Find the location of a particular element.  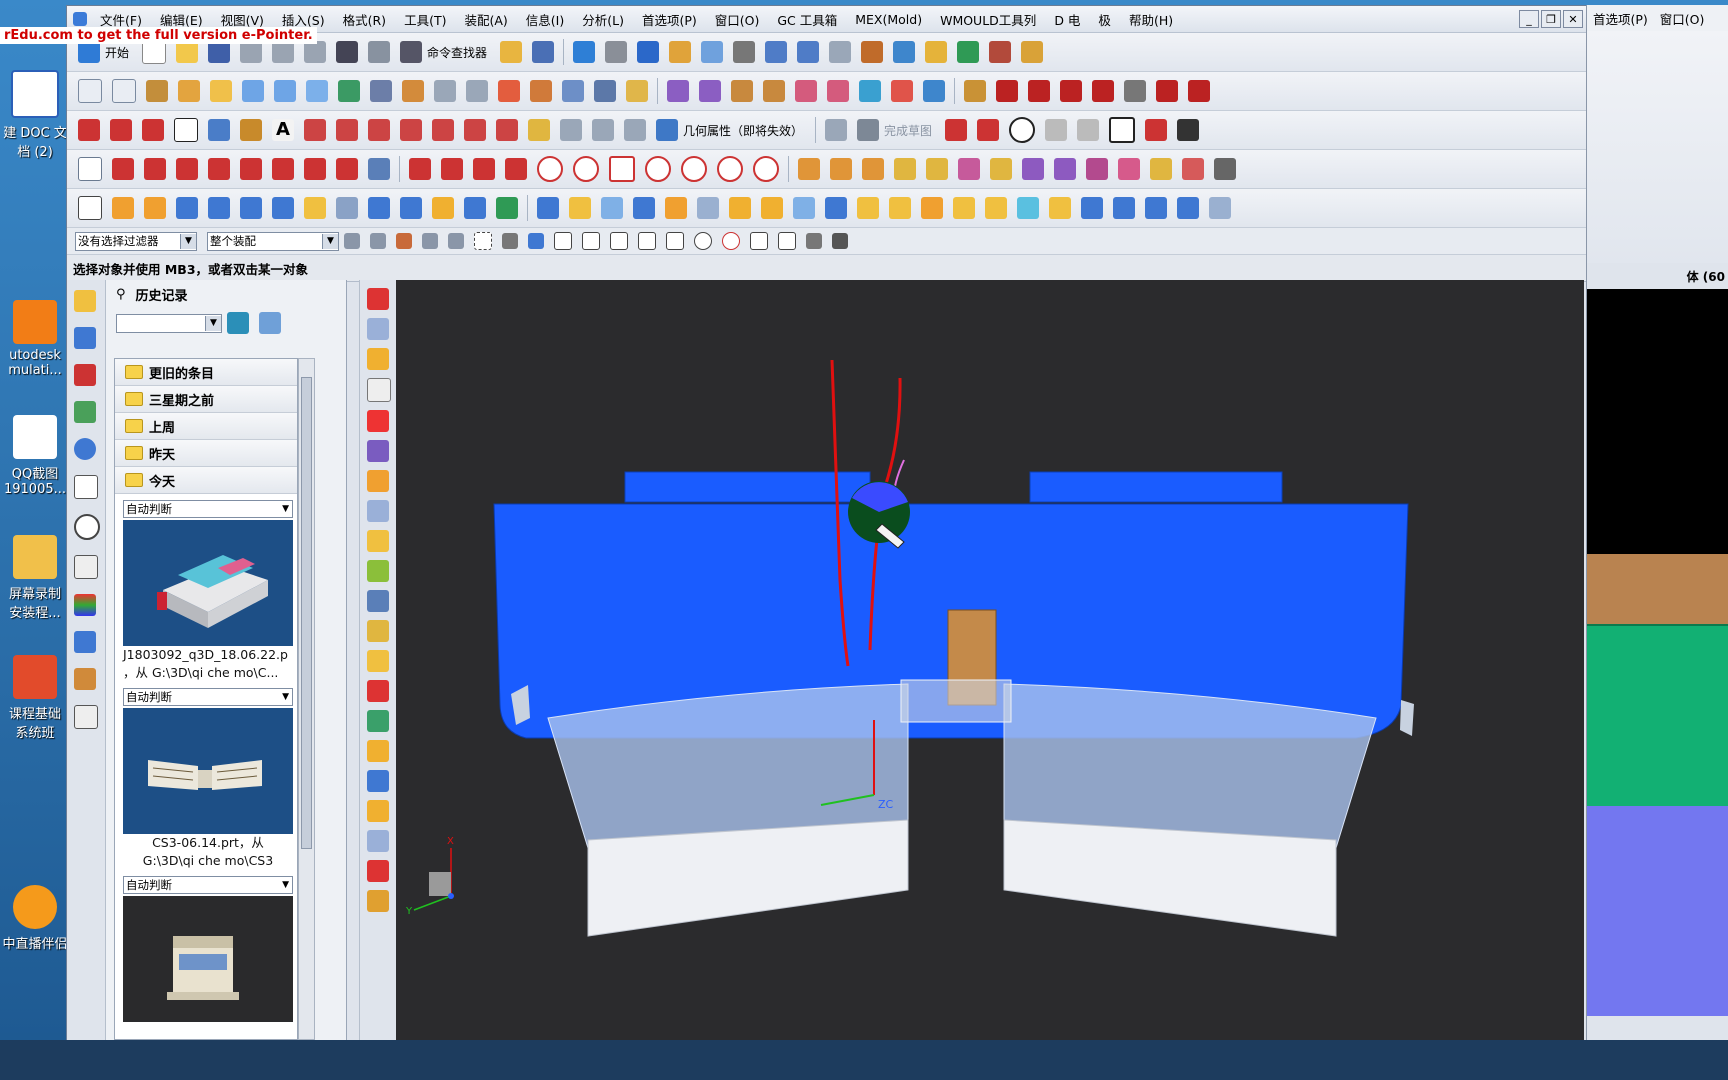

history-clock-icon is located at coordinates (87, 527).